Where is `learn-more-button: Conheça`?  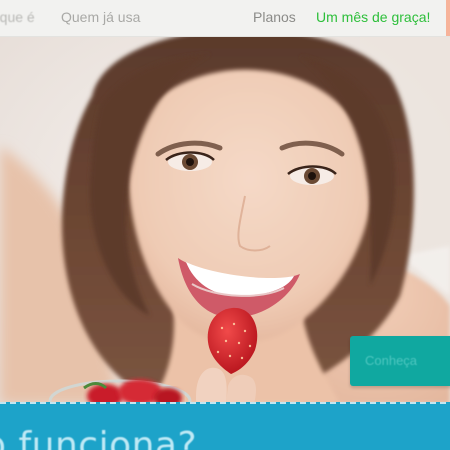
learn-more-button: Conheça is located at coordinates (400, 361).